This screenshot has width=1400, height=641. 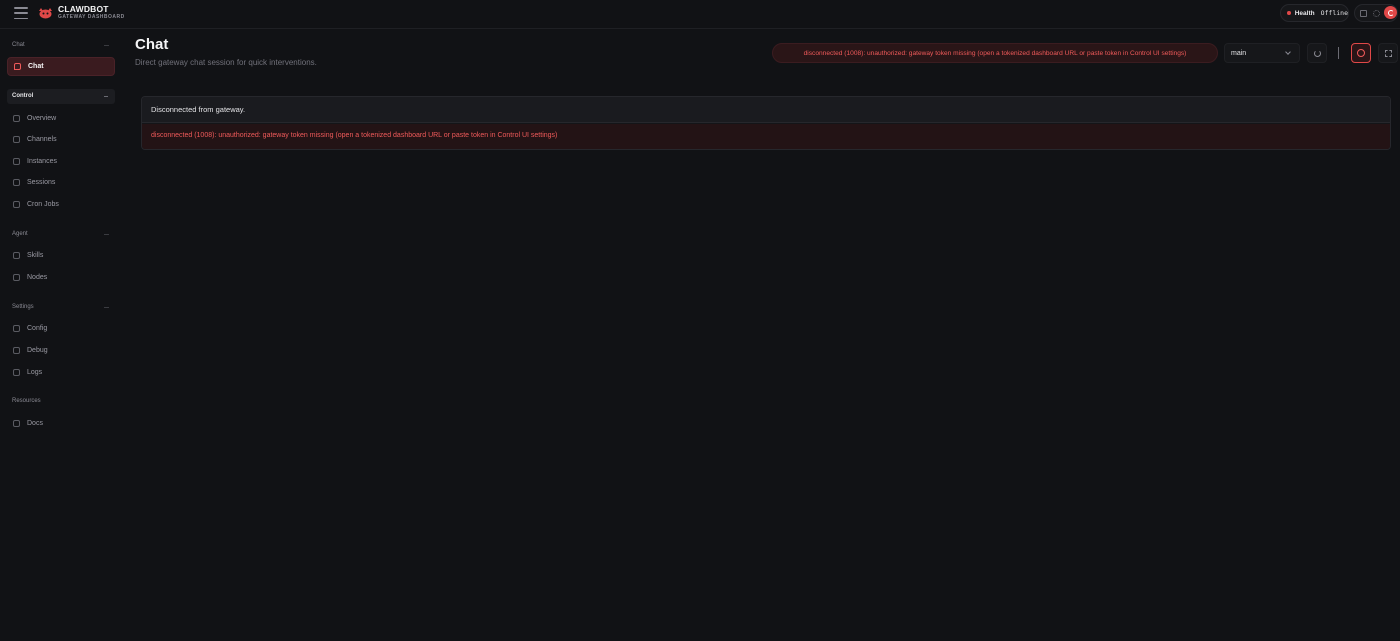 I want to click on sidebar-item-label: Sessions, so click(x=41, y=182).